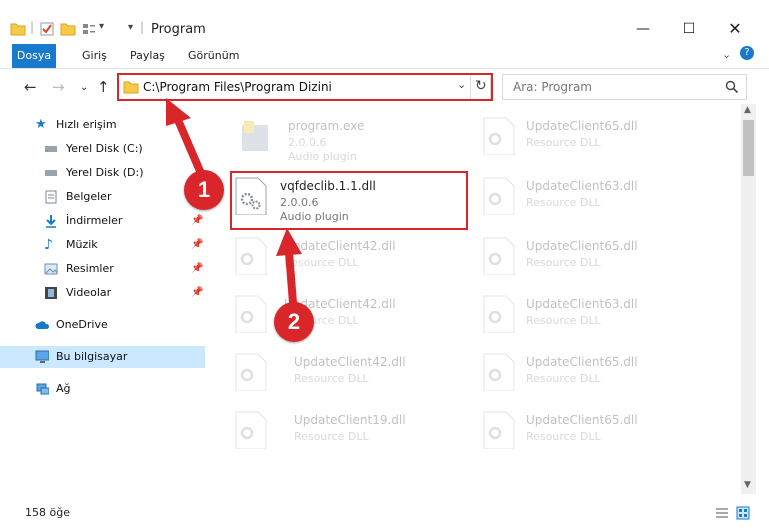  I want to click on annotation-arrows, so click(234, 202).